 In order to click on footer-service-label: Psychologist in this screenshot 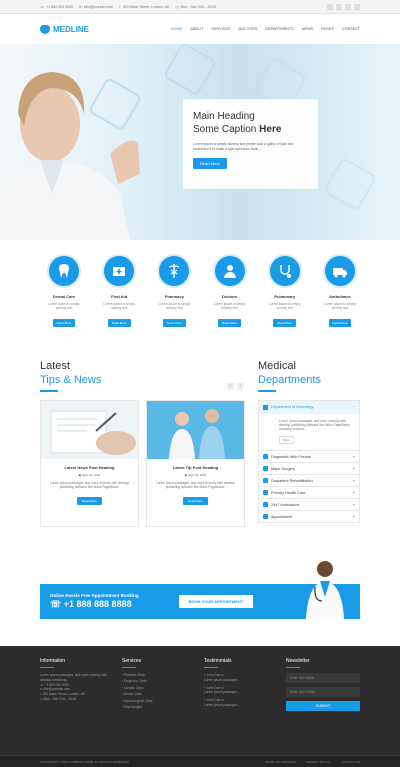, I will do `click(133, 707)`.